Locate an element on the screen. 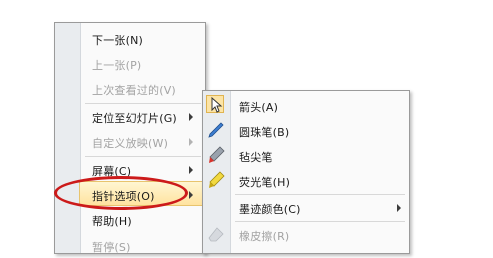 The width and height of the screenshot is (493, 258). ballpoint-pen-icon is located at coordinates (216, 130).